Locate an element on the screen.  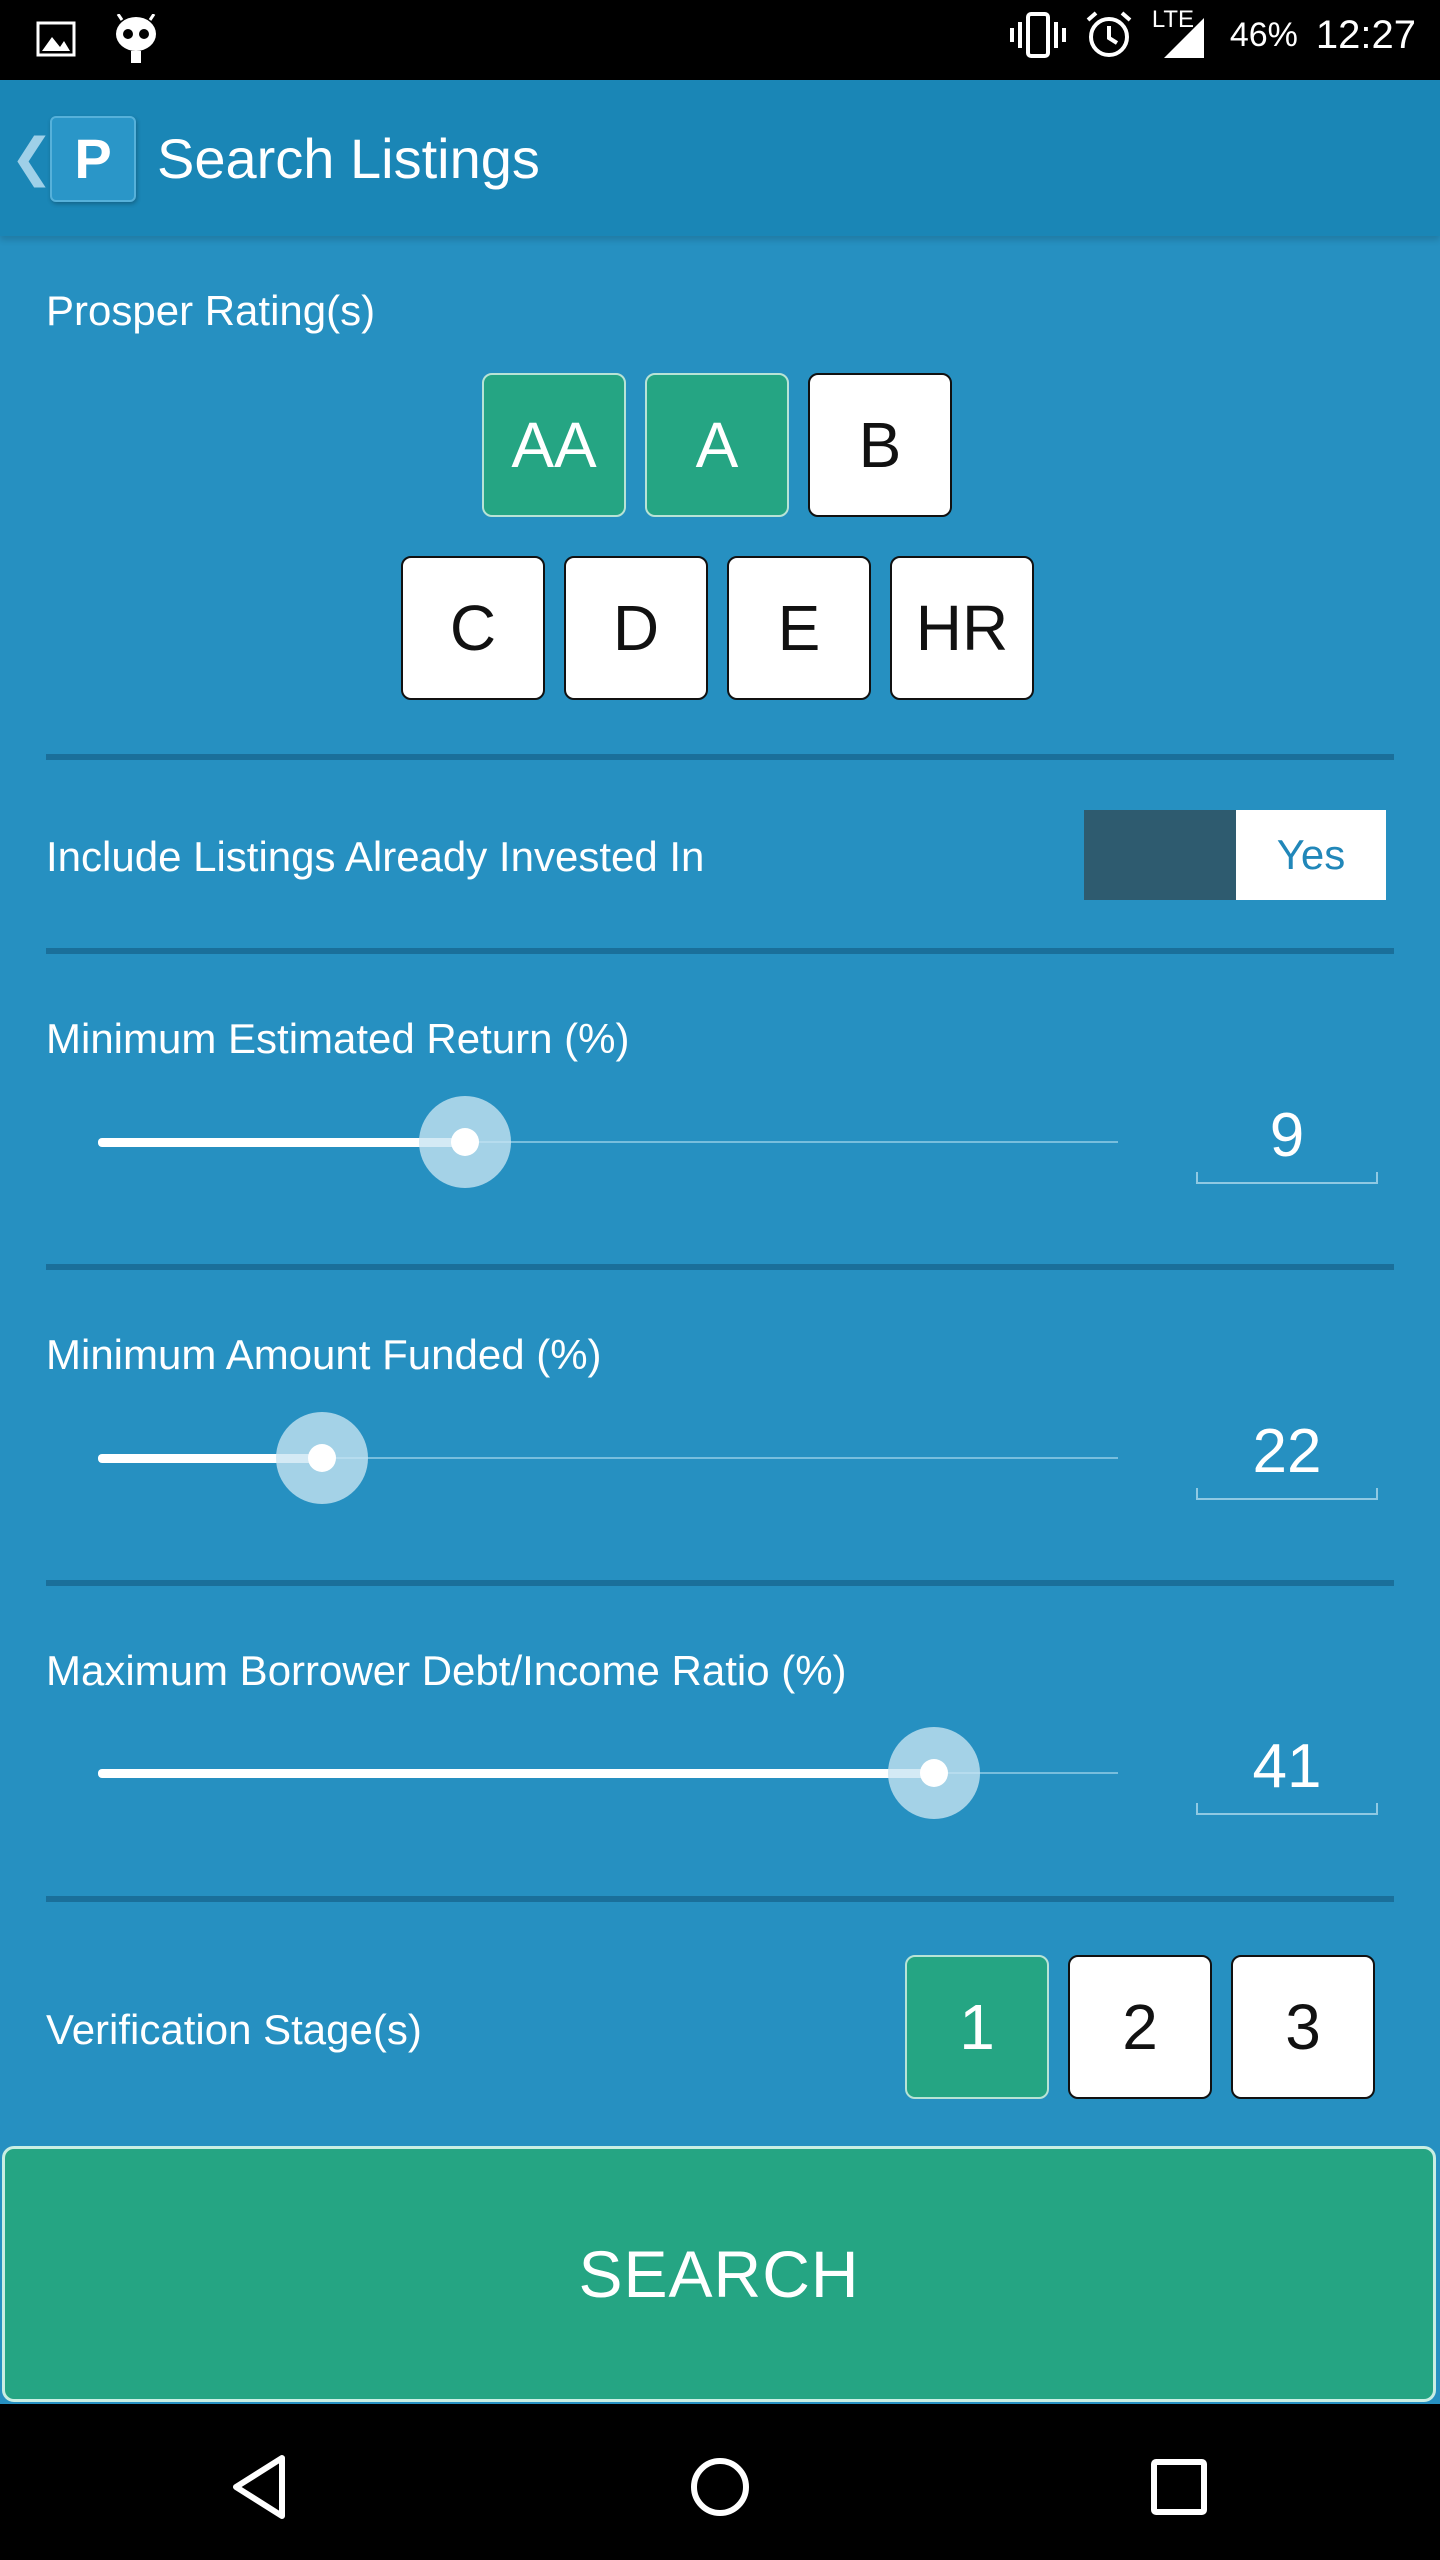
rating-b-button: B is located at coordinates (880, 445).